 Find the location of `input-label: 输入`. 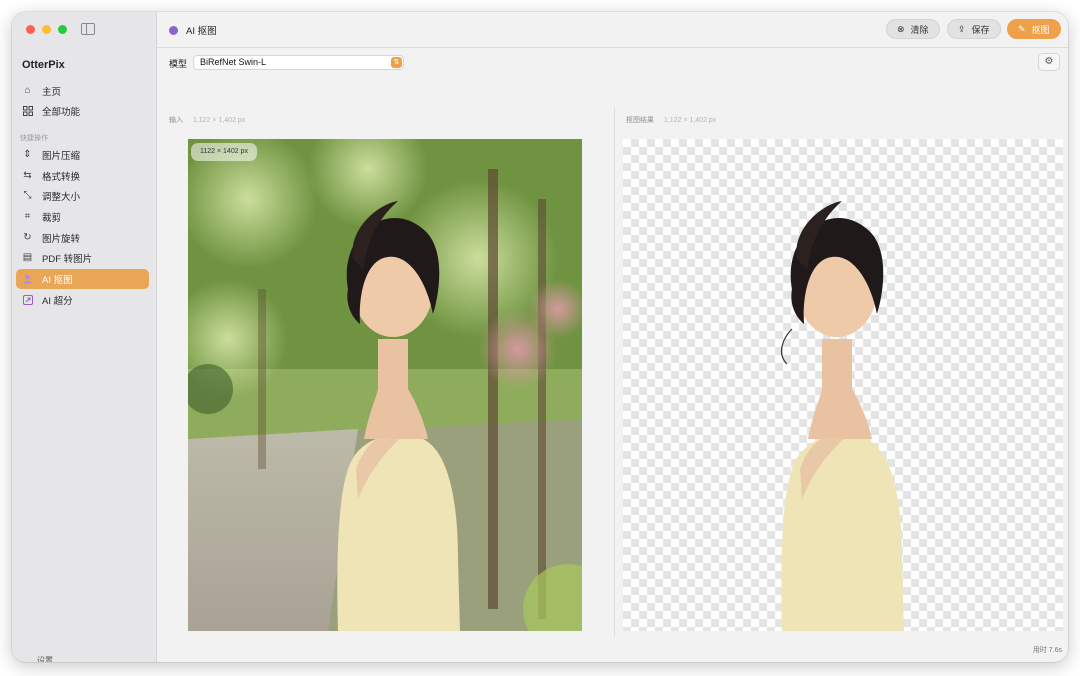

input-label: 输入 is located at coordinates (176, 120).